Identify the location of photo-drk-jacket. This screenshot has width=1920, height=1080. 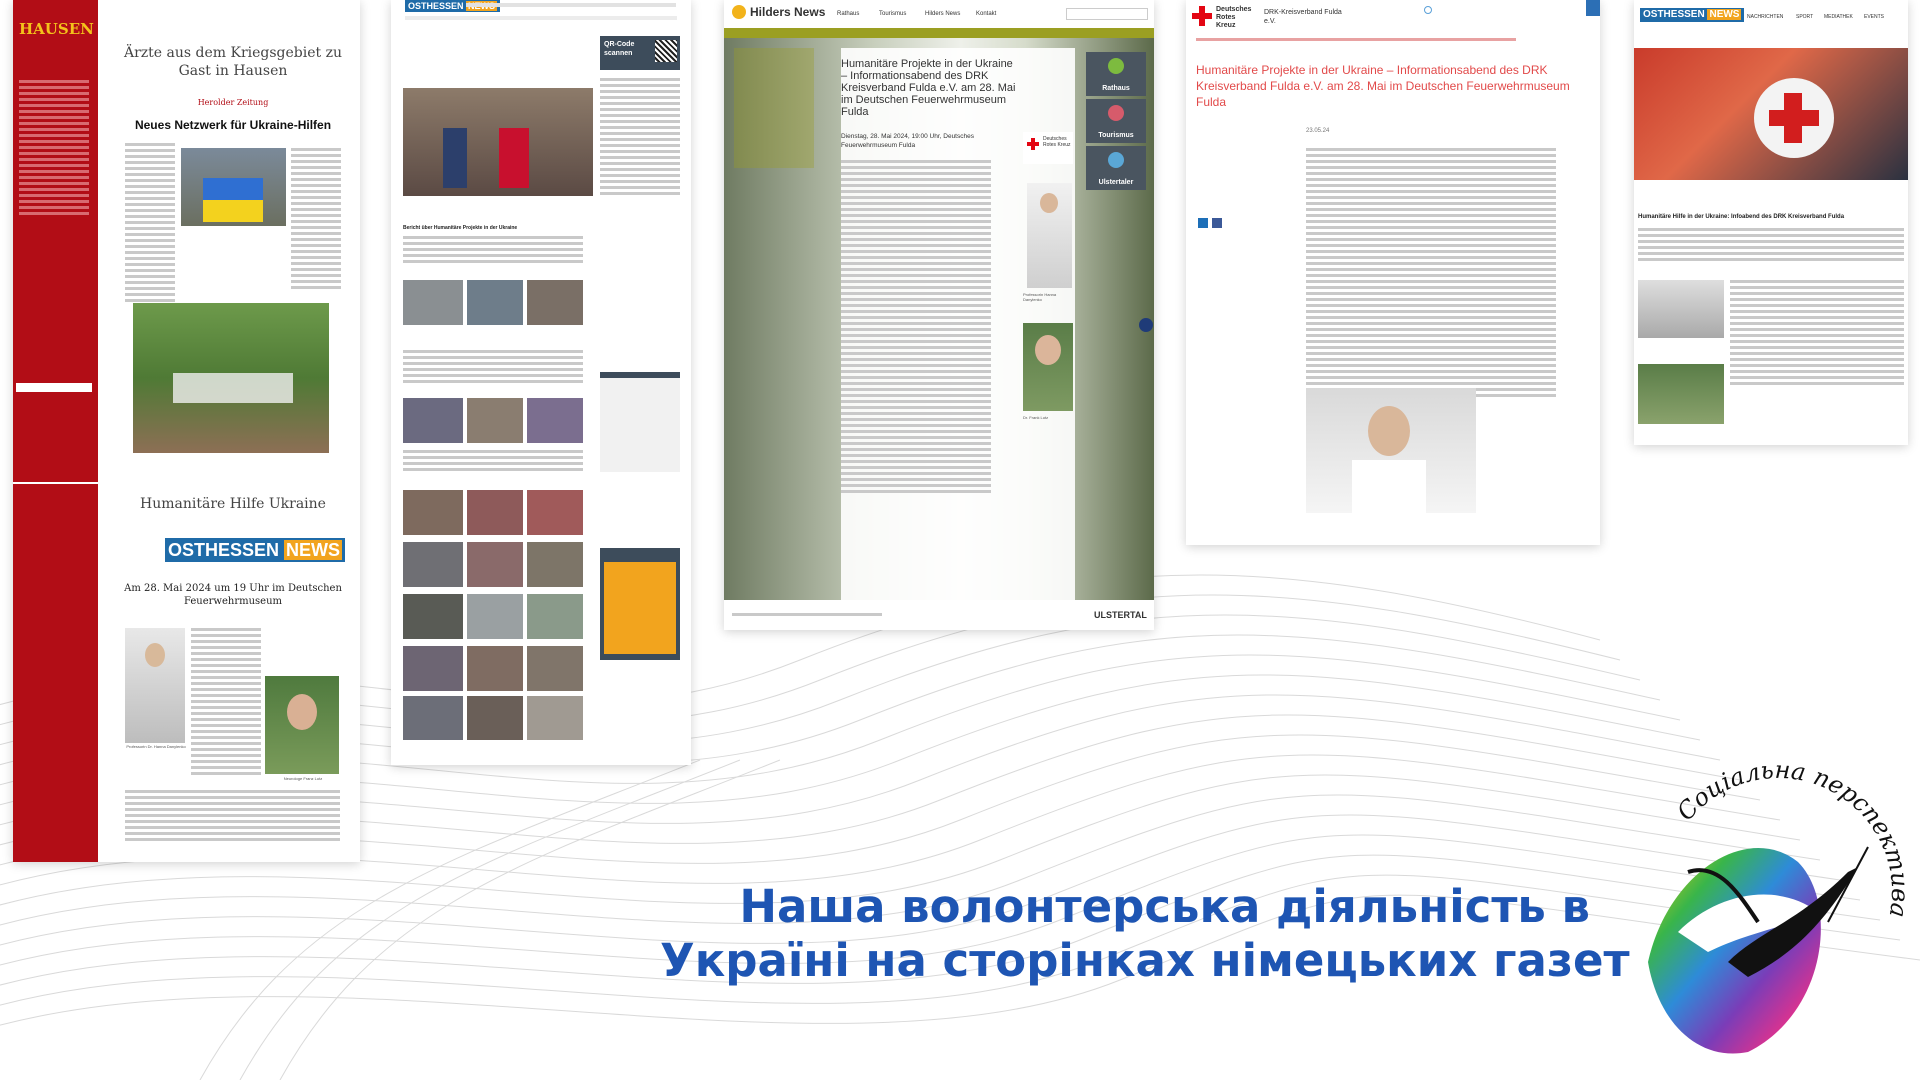
(1771, 114).